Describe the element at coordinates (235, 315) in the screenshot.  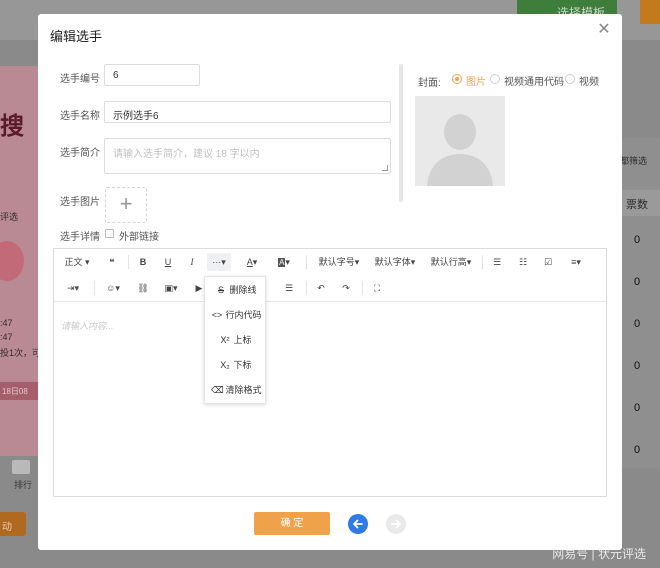
I see `inline-code-item: <> 行内代码` at that location.